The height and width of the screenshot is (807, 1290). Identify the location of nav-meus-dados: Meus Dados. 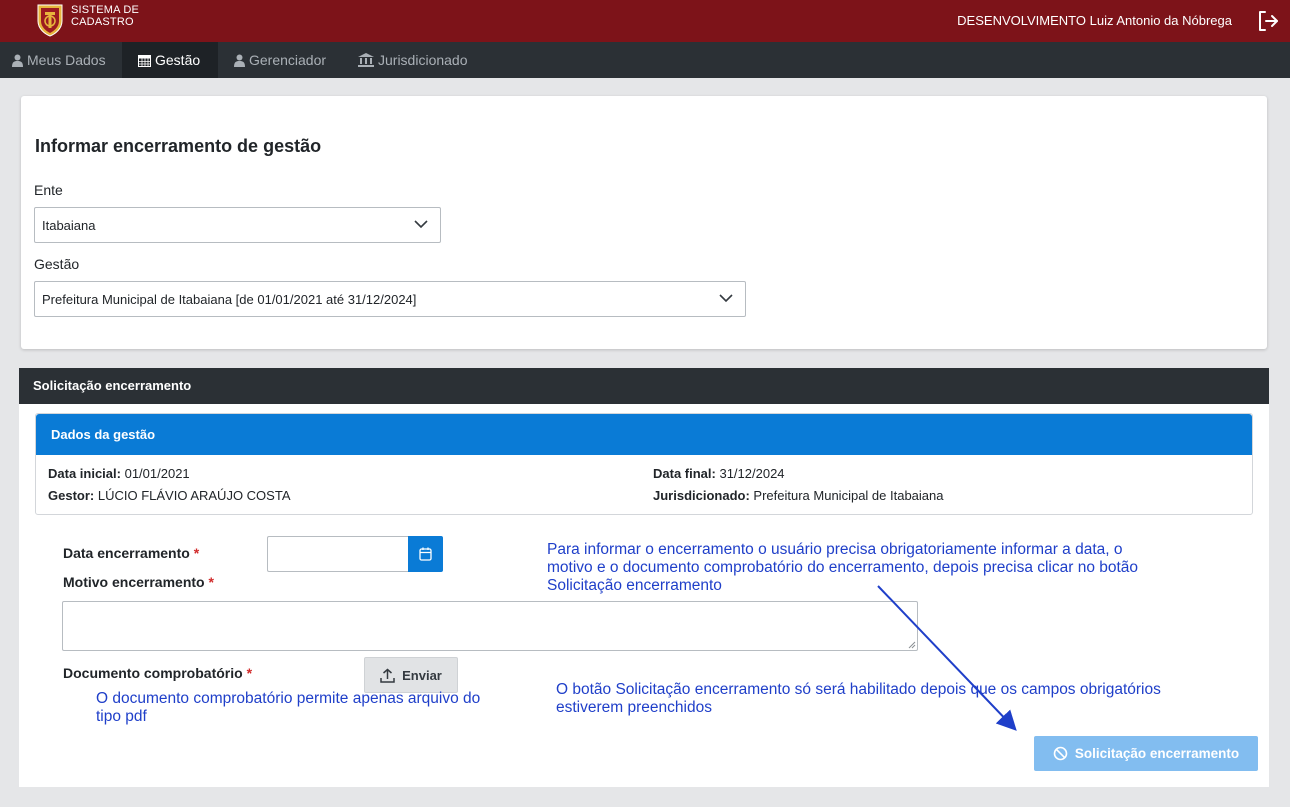
(59, 60).